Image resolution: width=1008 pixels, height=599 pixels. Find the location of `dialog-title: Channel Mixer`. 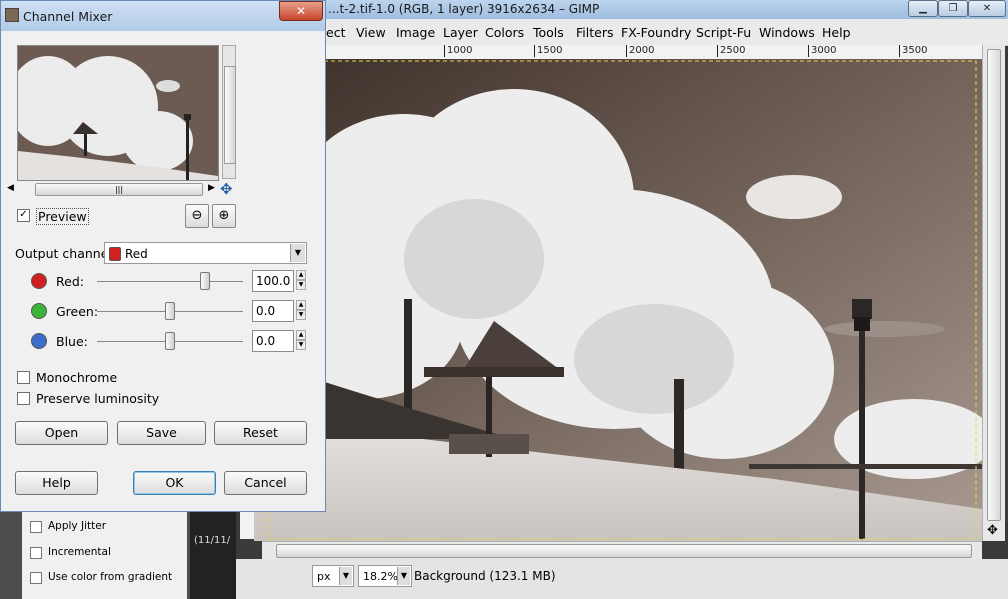

dialog-title: Channel Mixer is located at coordinates (68, 16).